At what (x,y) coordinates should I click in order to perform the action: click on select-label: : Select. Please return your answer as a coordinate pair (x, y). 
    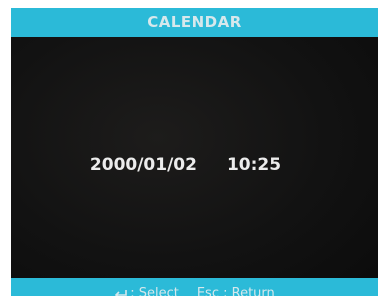
    Looking at the image, I should click on (154, 291).